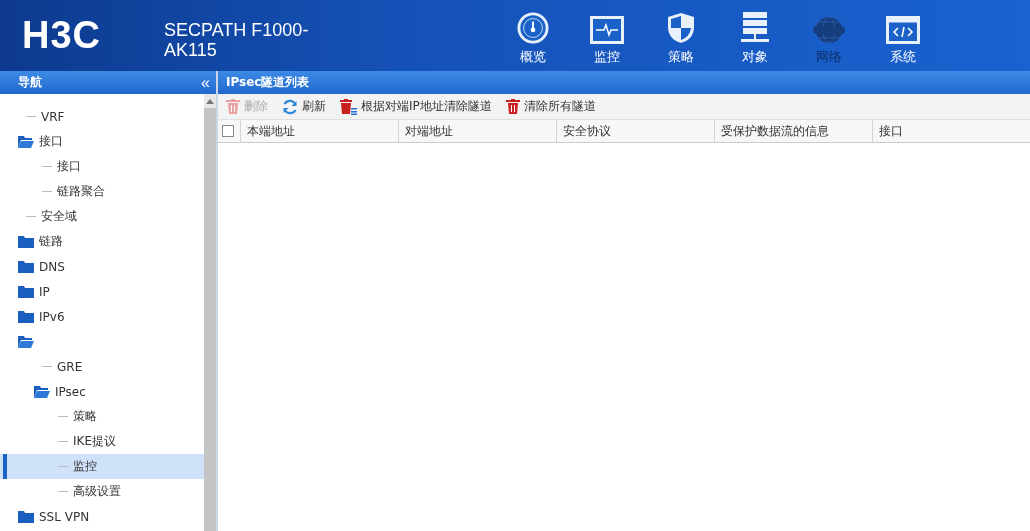 This screenshot has height=531, width=1030. I want to click on nav-tree-row: IKE提议, so click(102, 441).